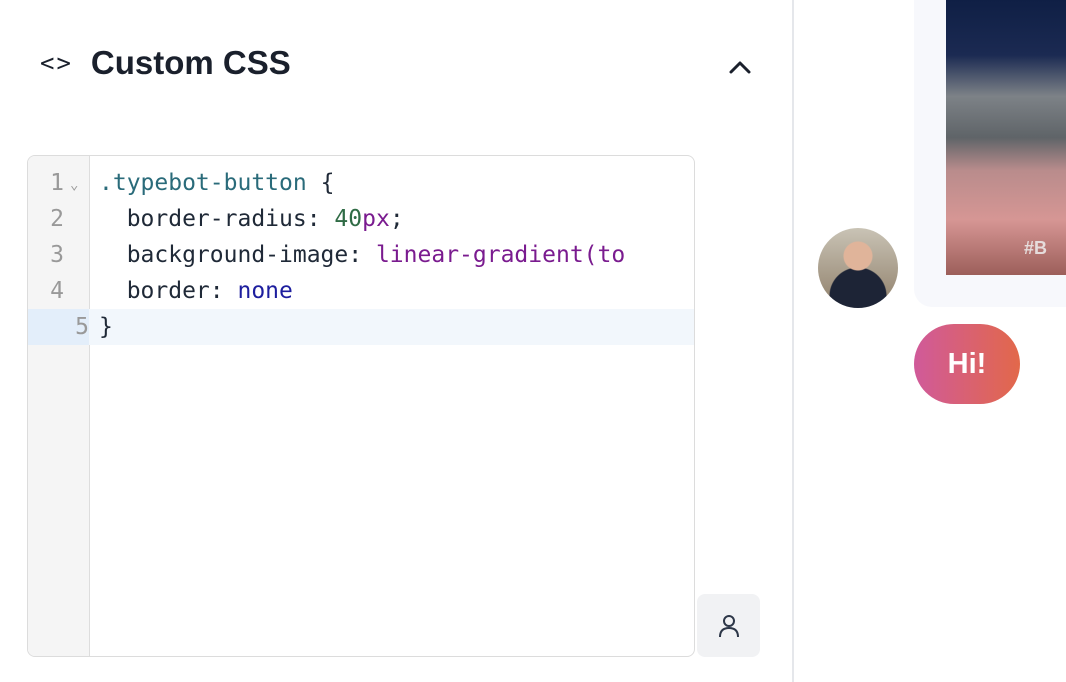  Describe the element at coordinates (1006, 137) in the screenshot. I see `message-image: #B` at that location.